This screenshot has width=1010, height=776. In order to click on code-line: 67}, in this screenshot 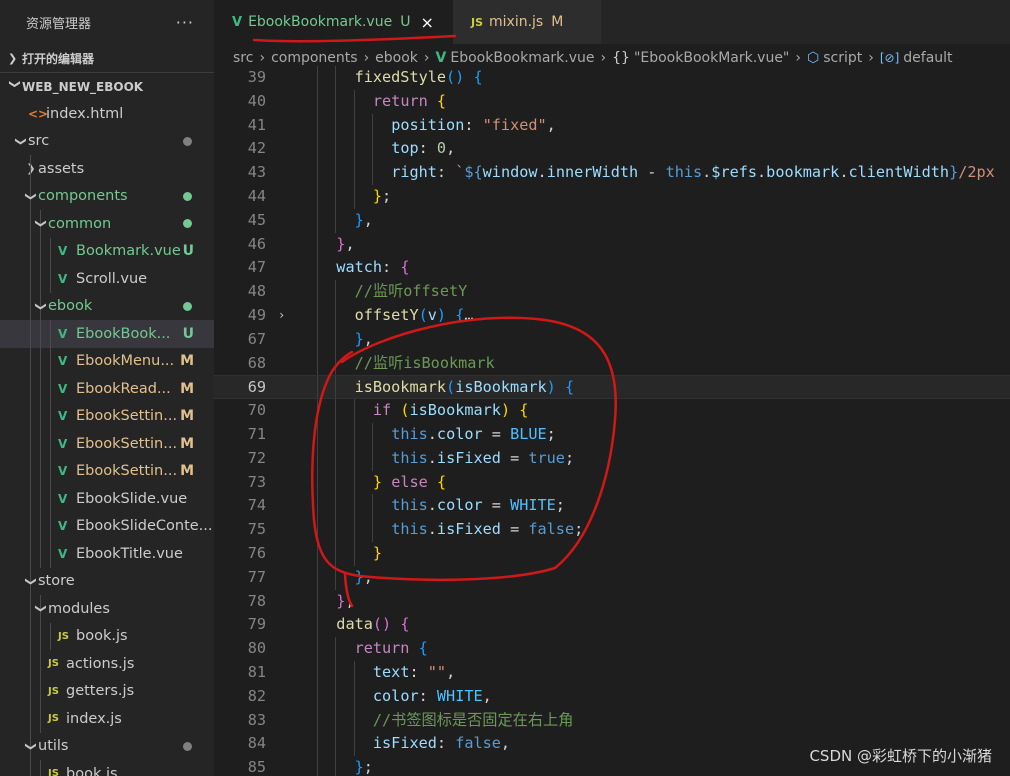, I will do `click(612, 339)`.